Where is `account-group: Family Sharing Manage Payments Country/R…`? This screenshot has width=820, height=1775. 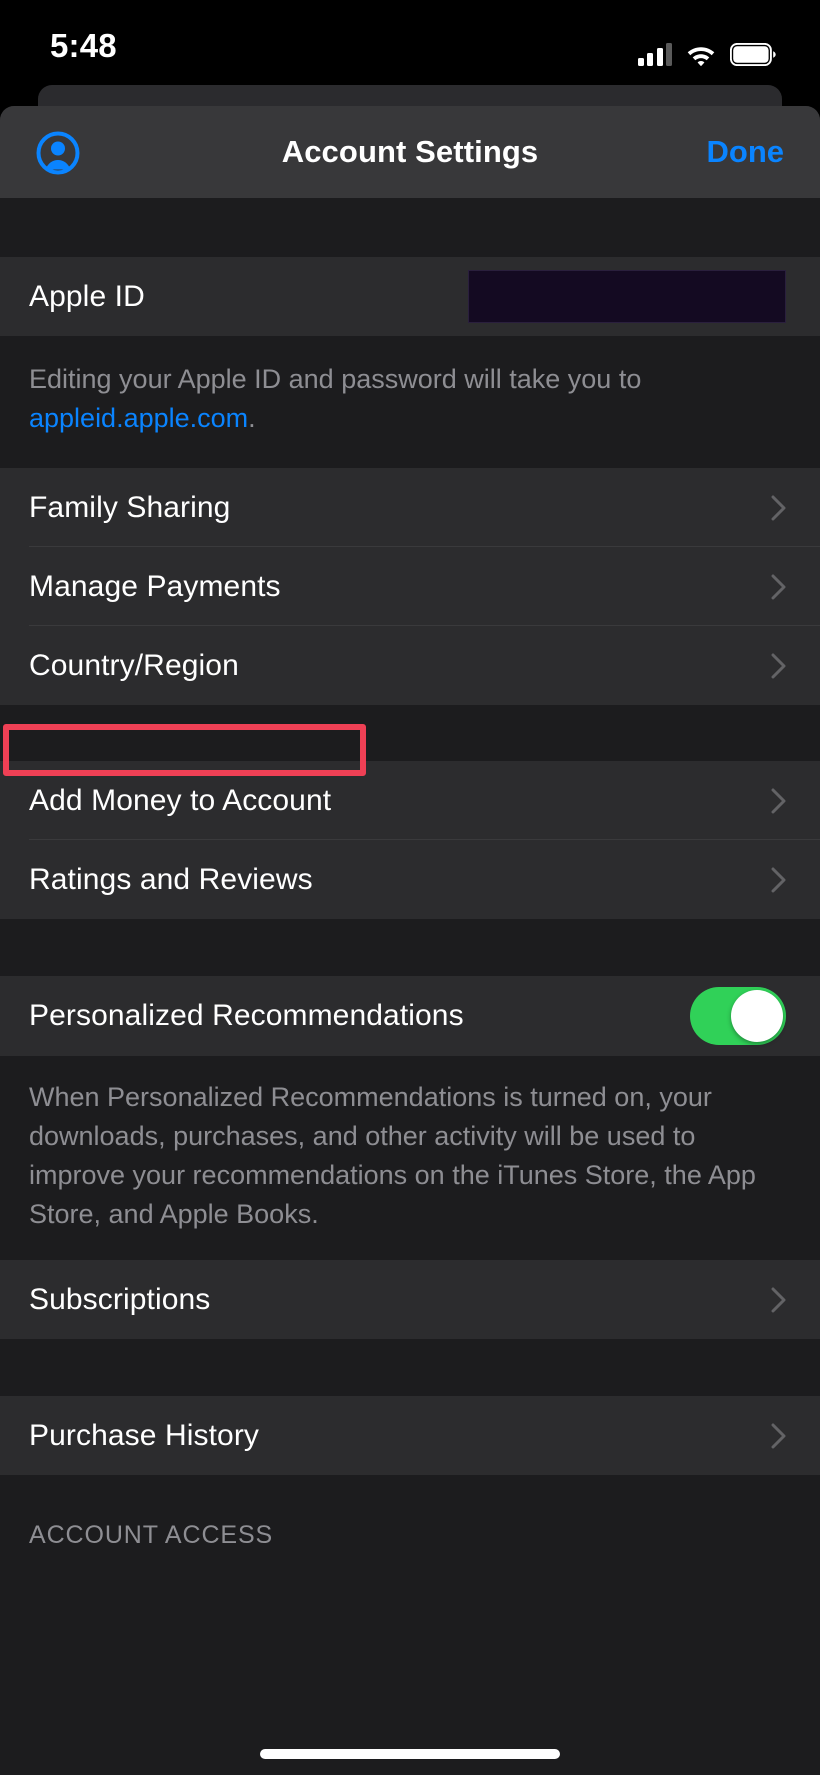 account-group: Family Sharing Manage Payments Country/R… is located at coordinates (410, 586).